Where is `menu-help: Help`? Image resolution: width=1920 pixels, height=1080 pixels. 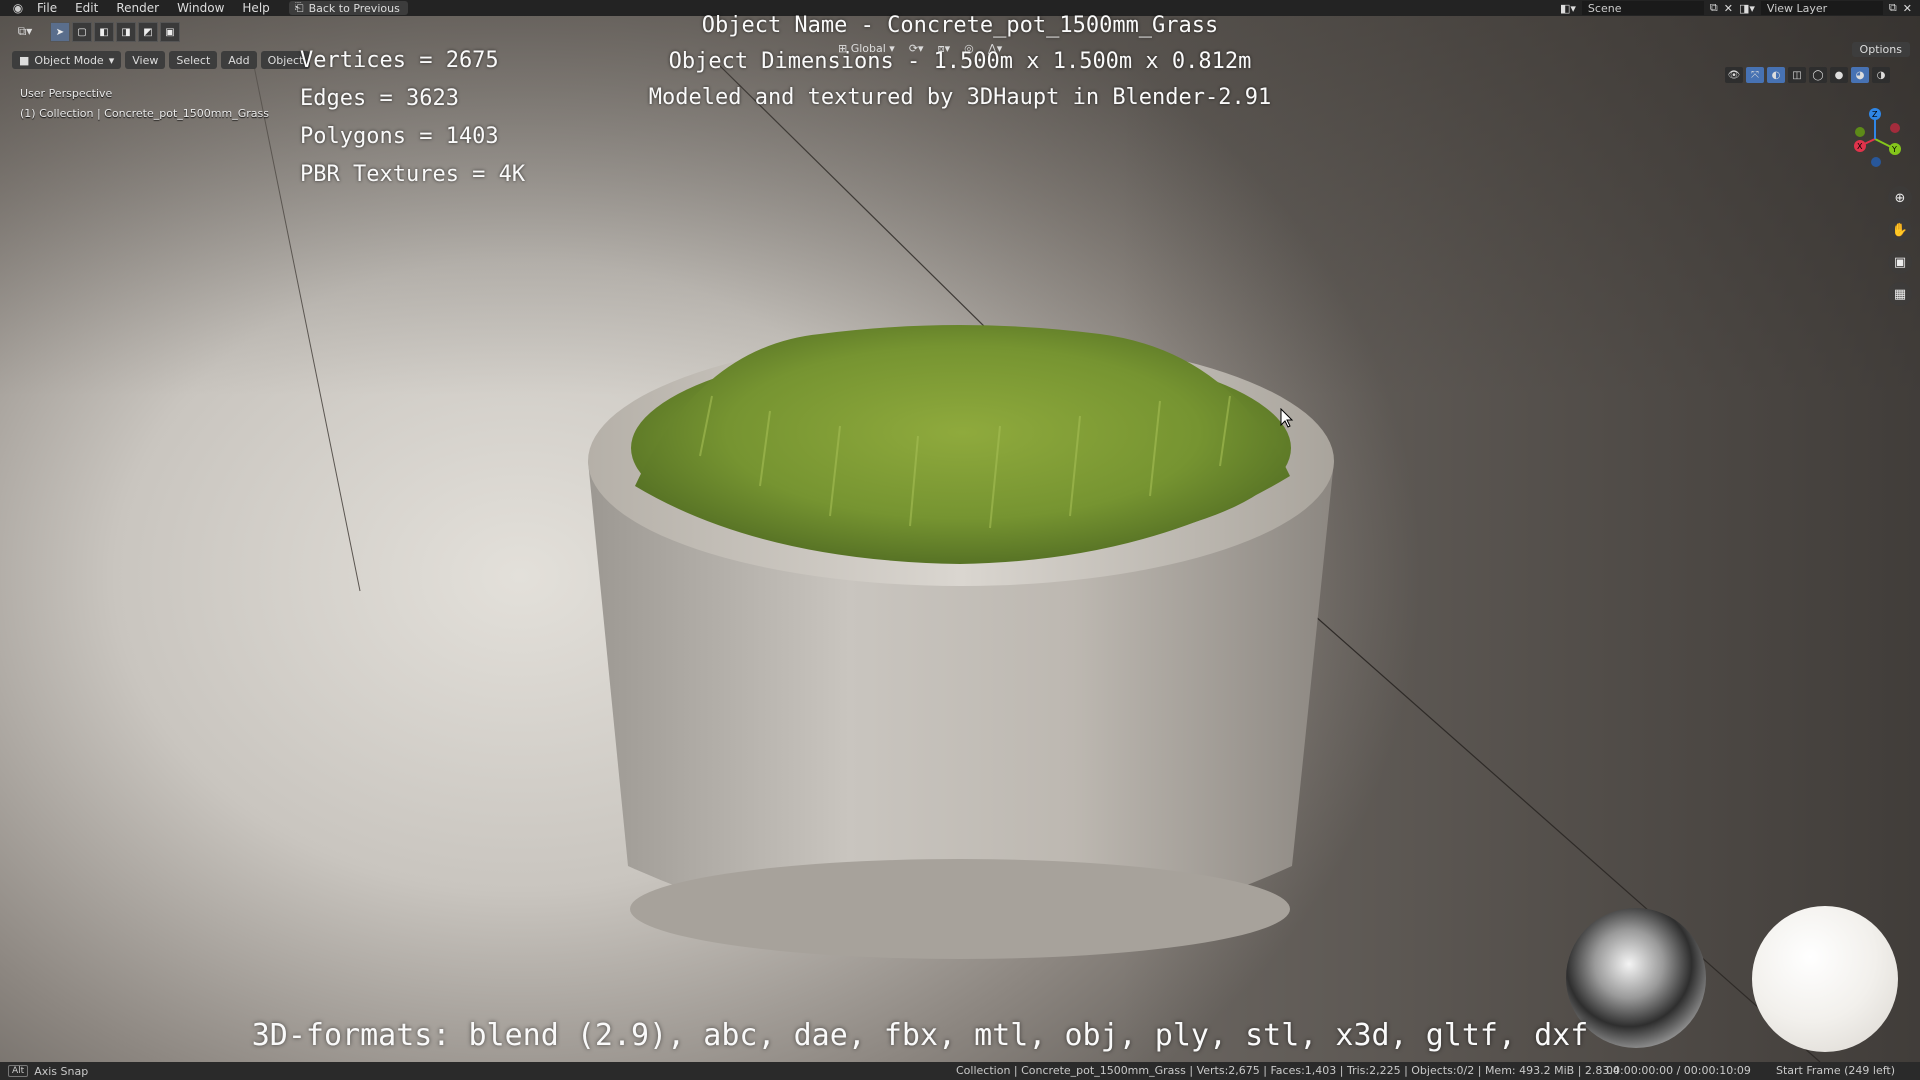
menu-help: Help is located at coordinates (255, 8).